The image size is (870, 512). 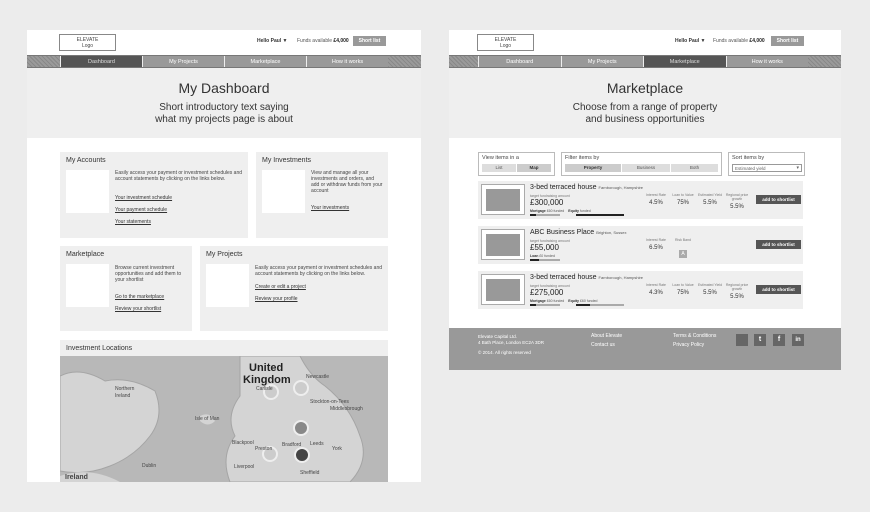 I want to click on stat-label: Estimated Yield, so click(x=710, y=195).